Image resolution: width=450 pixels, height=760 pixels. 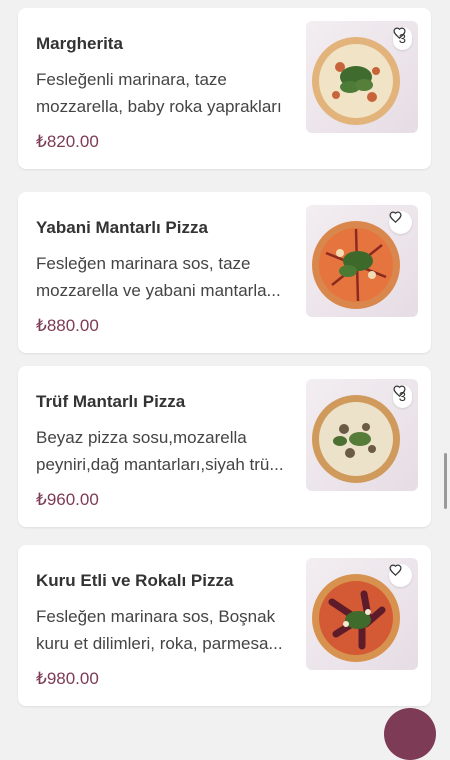 I want to click on item-description-line: Fesleğen marinara sos, taze, so click(x=143, y=263).